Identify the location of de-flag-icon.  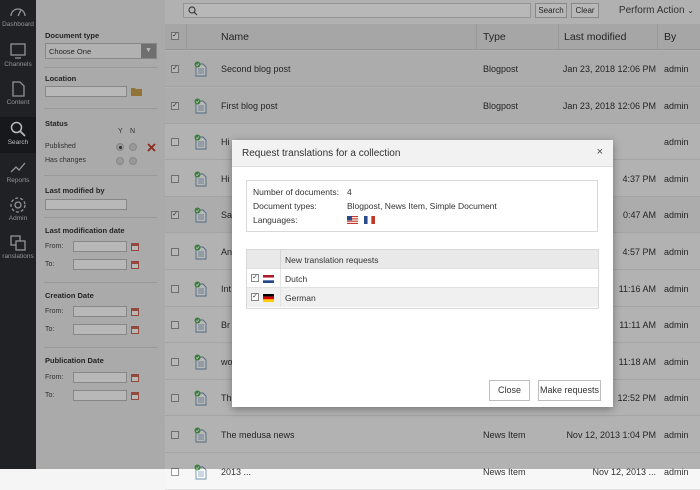
(268, 298).